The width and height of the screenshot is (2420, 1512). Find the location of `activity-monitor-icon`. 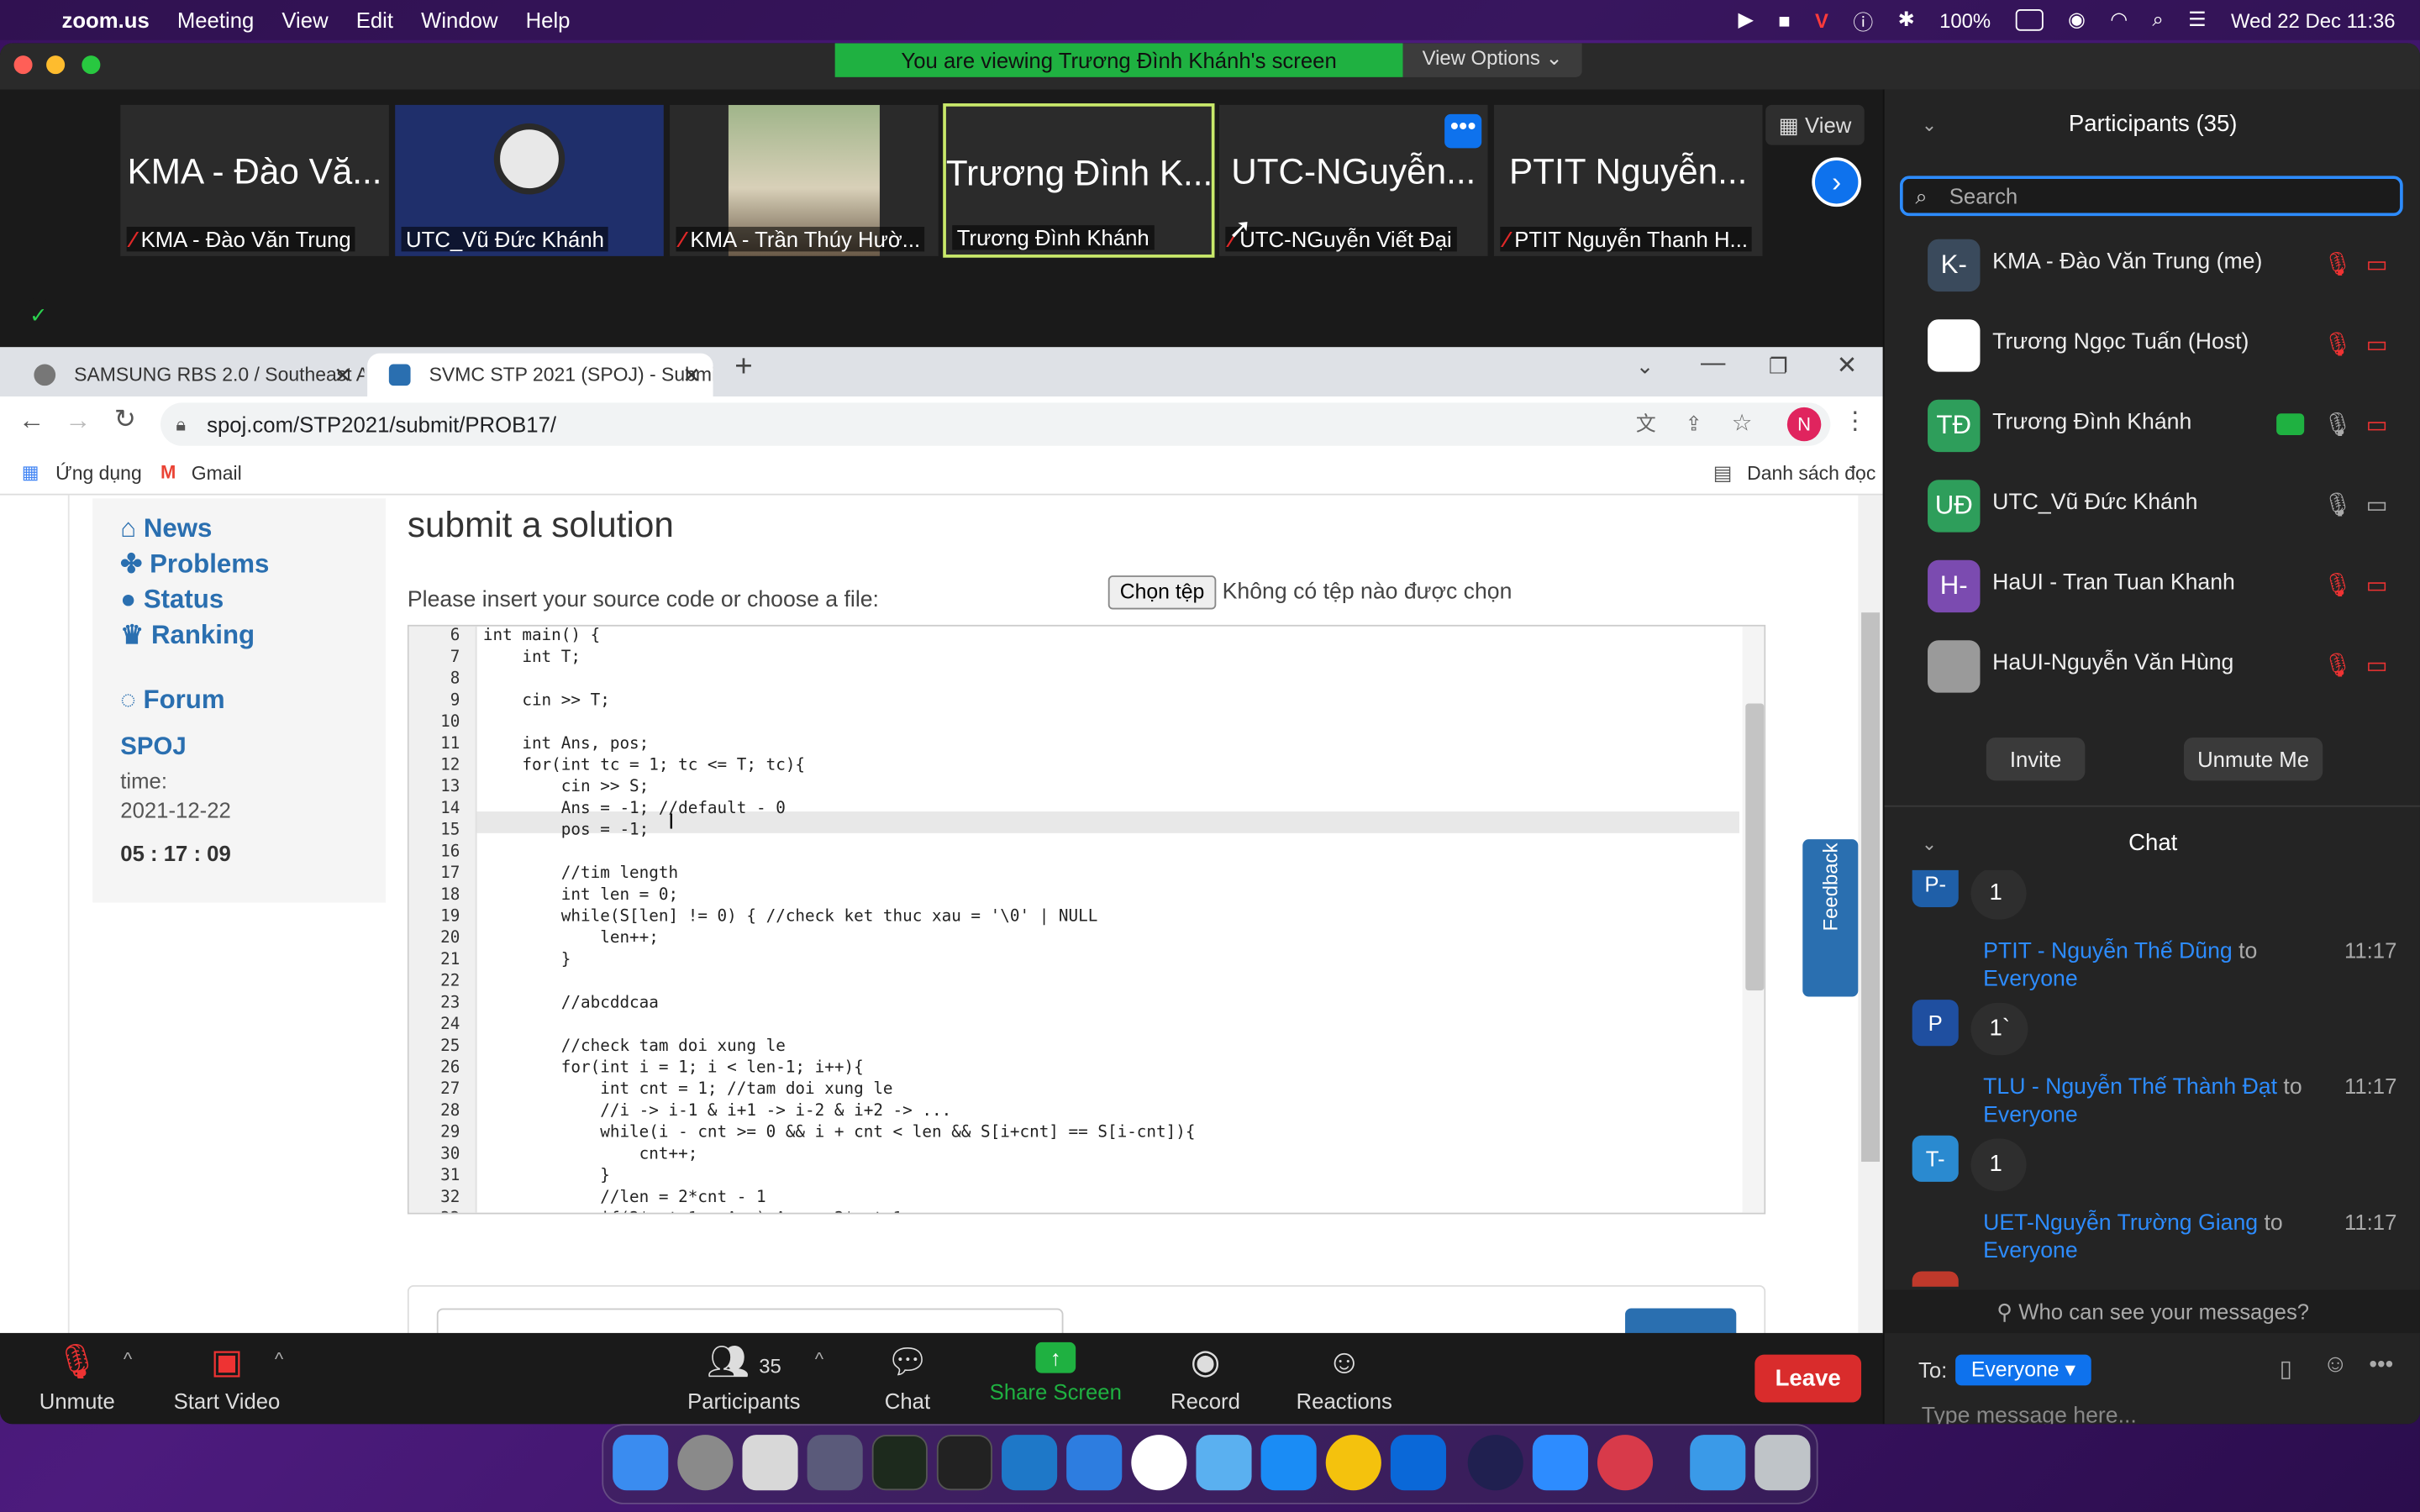

activity-monitor-icon is located at coordinates (900, 1463).